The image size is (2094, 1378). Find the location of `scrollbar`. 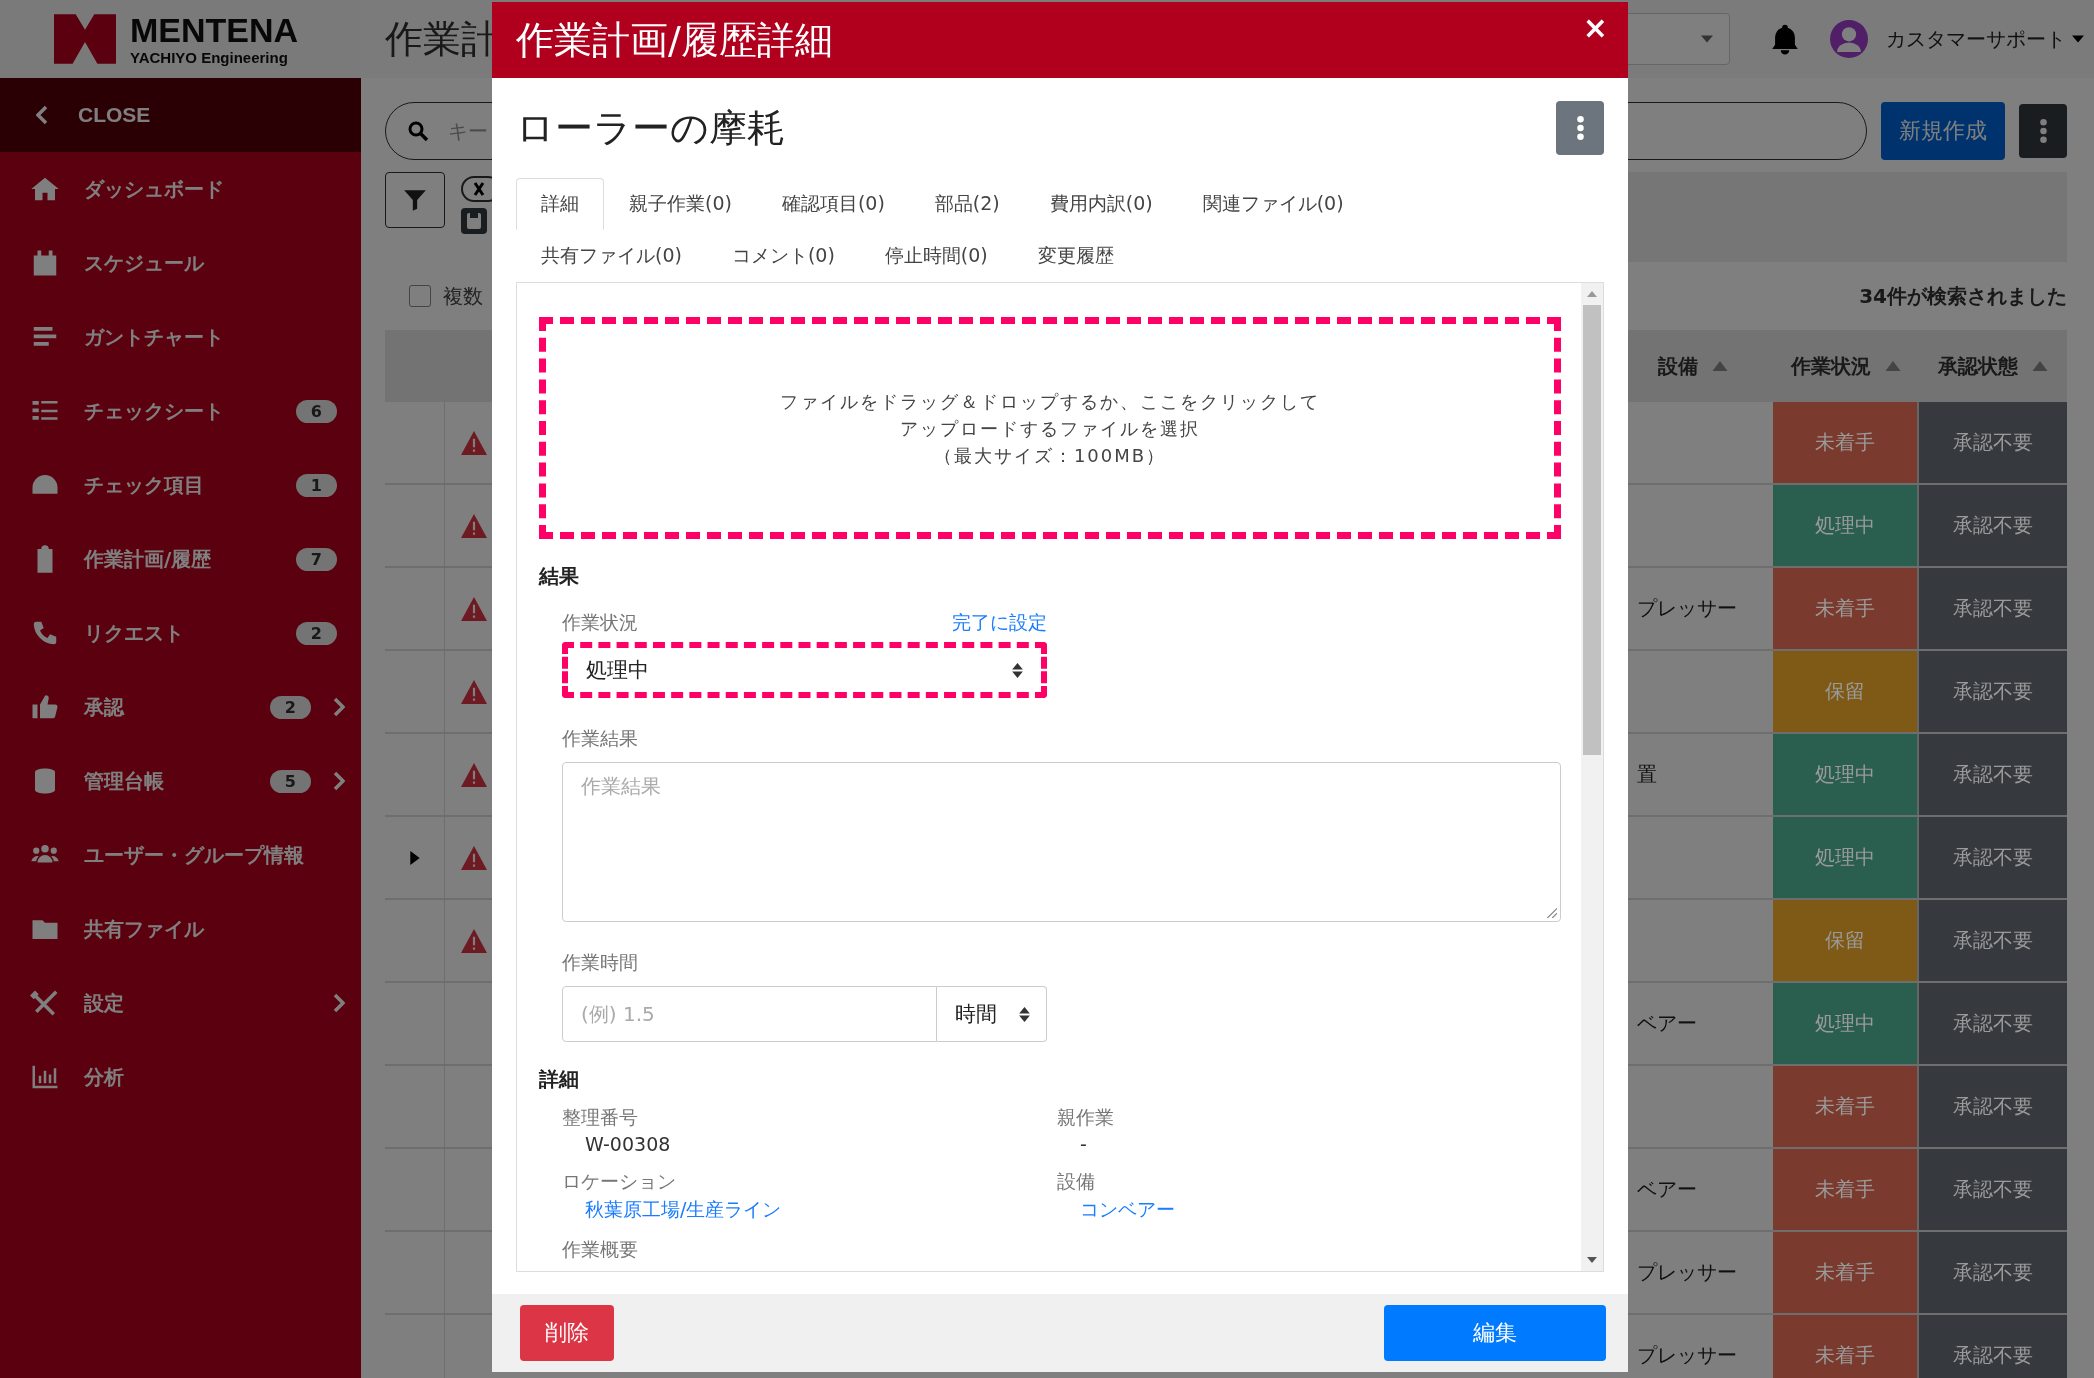

scrollbar is located at coordinates (1592, 777).